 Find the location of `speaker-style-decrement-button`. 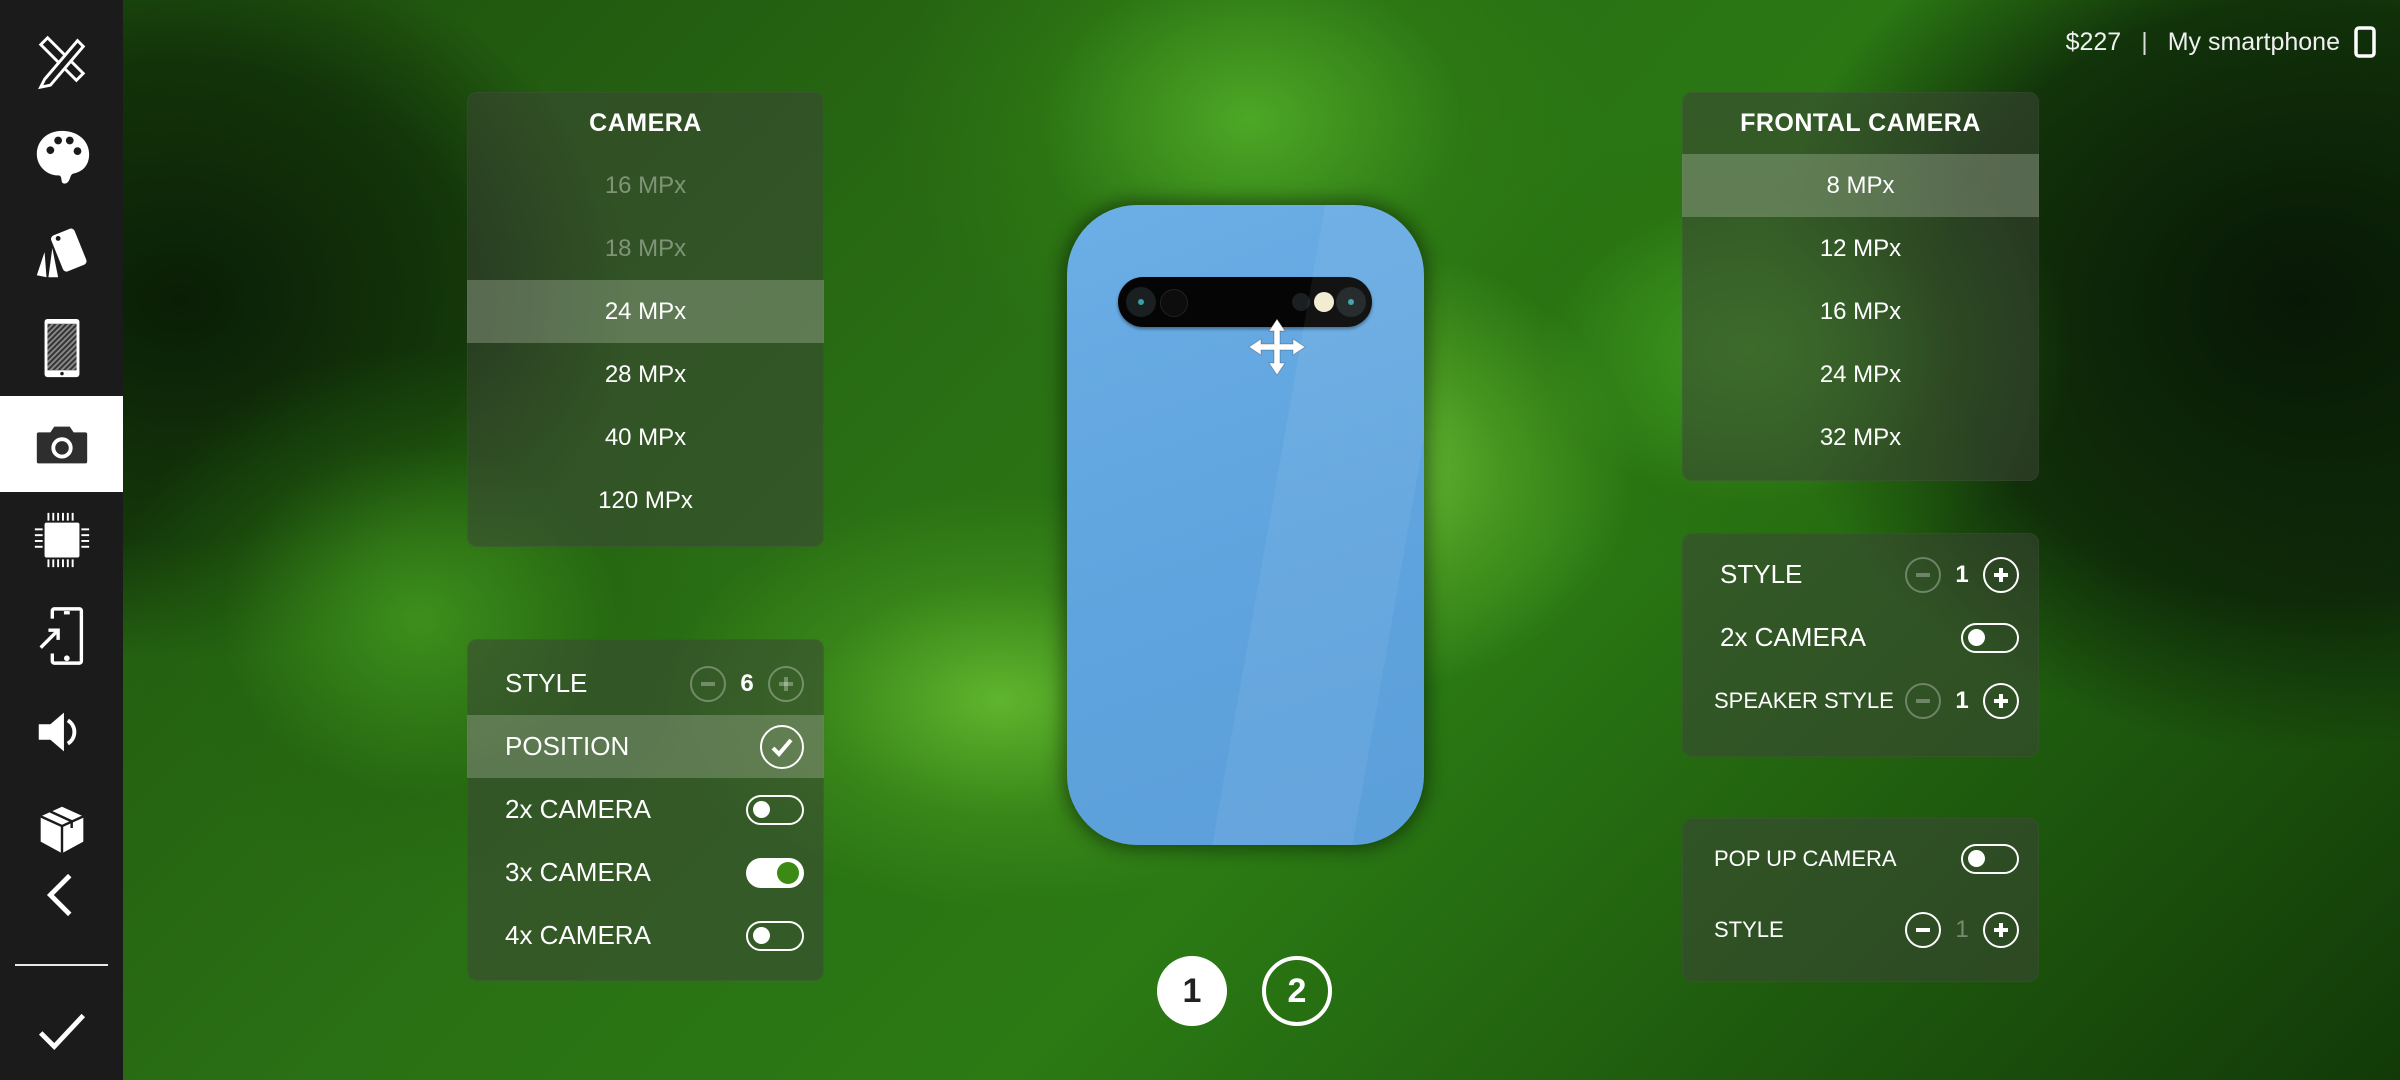

speaker-style-decrement-button is located at coordinates (1923, 700).